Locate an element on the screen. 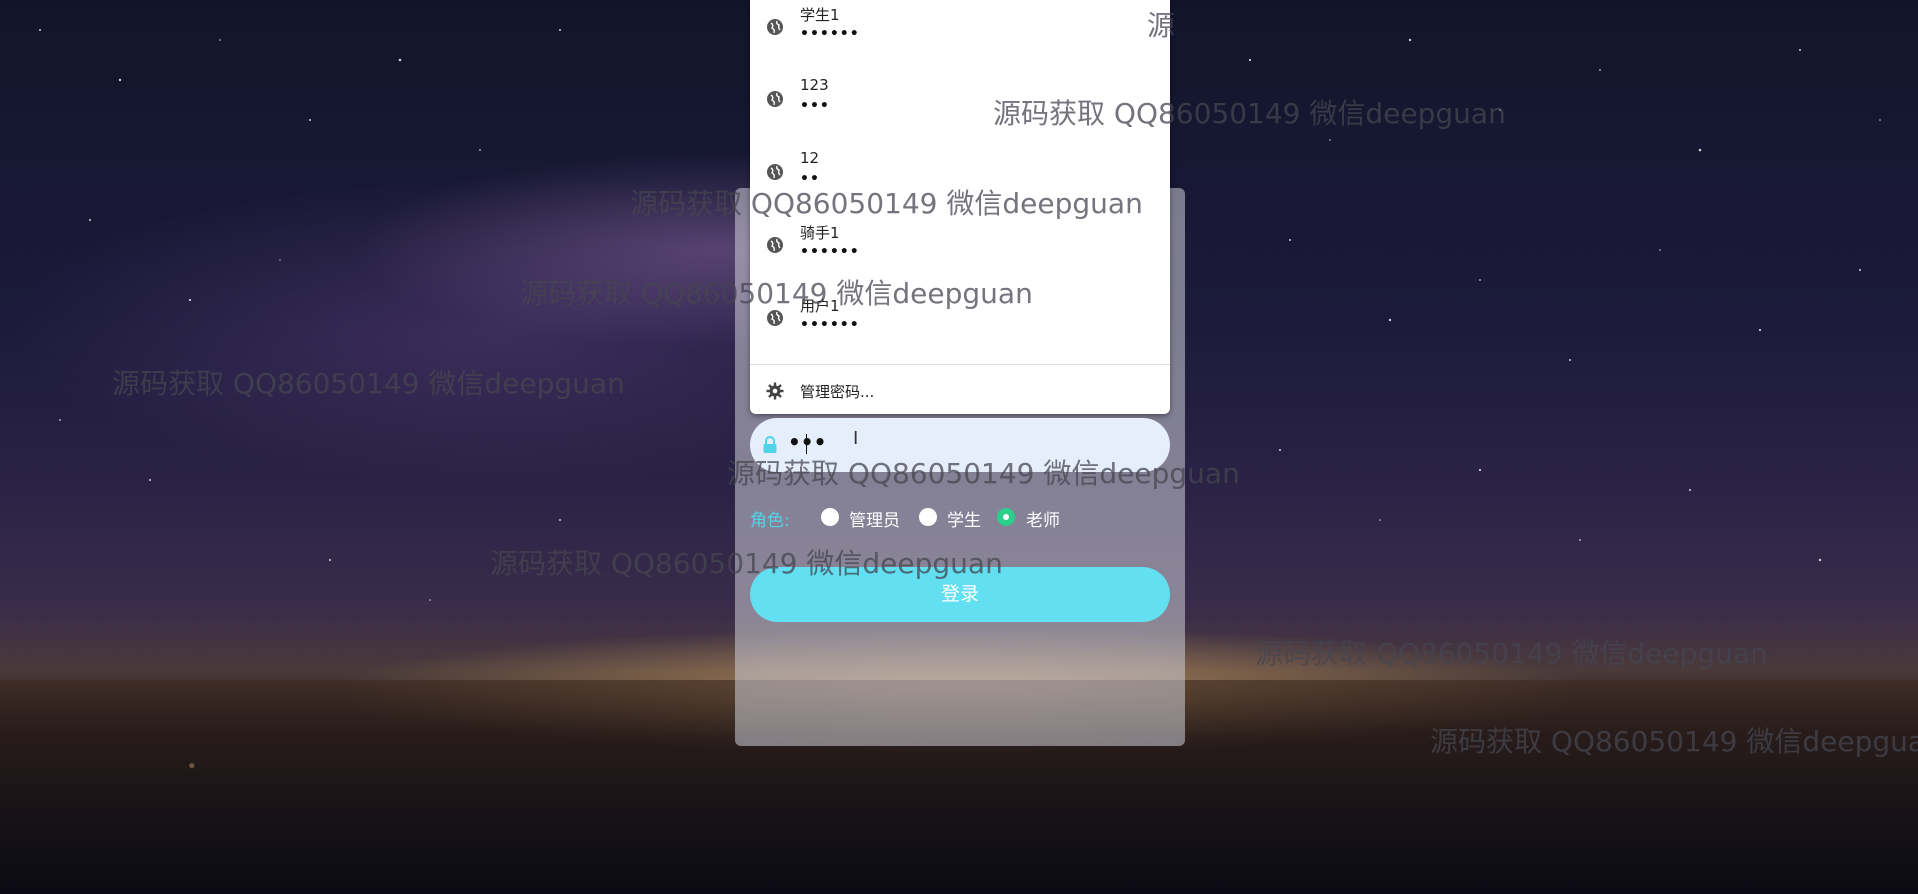 The height and width of the screenshot is (894, 1918). lock-icon is located at coordinates (770, 444).